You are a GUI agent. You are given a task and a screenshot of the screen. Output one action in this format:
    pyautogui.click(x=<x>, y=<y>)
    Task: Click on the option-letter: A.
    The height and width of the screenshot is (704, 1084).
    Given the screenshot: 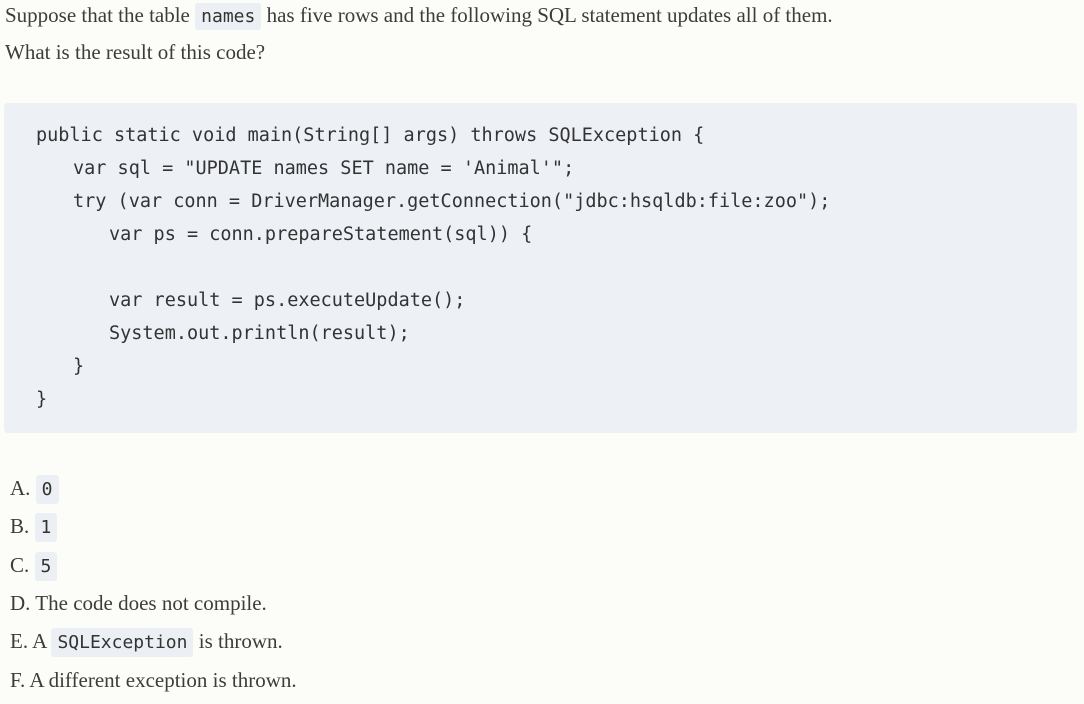 What is the action you would take?
    pyautogui.click(x=20, y=488)
    